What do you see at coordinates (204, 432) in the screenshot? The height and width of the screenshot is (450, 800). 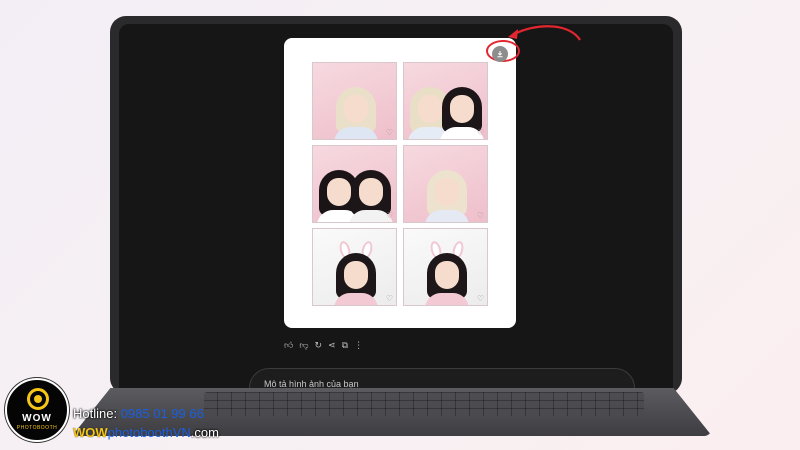 I see `website-tld: .com` at bounding box center [204, 432].